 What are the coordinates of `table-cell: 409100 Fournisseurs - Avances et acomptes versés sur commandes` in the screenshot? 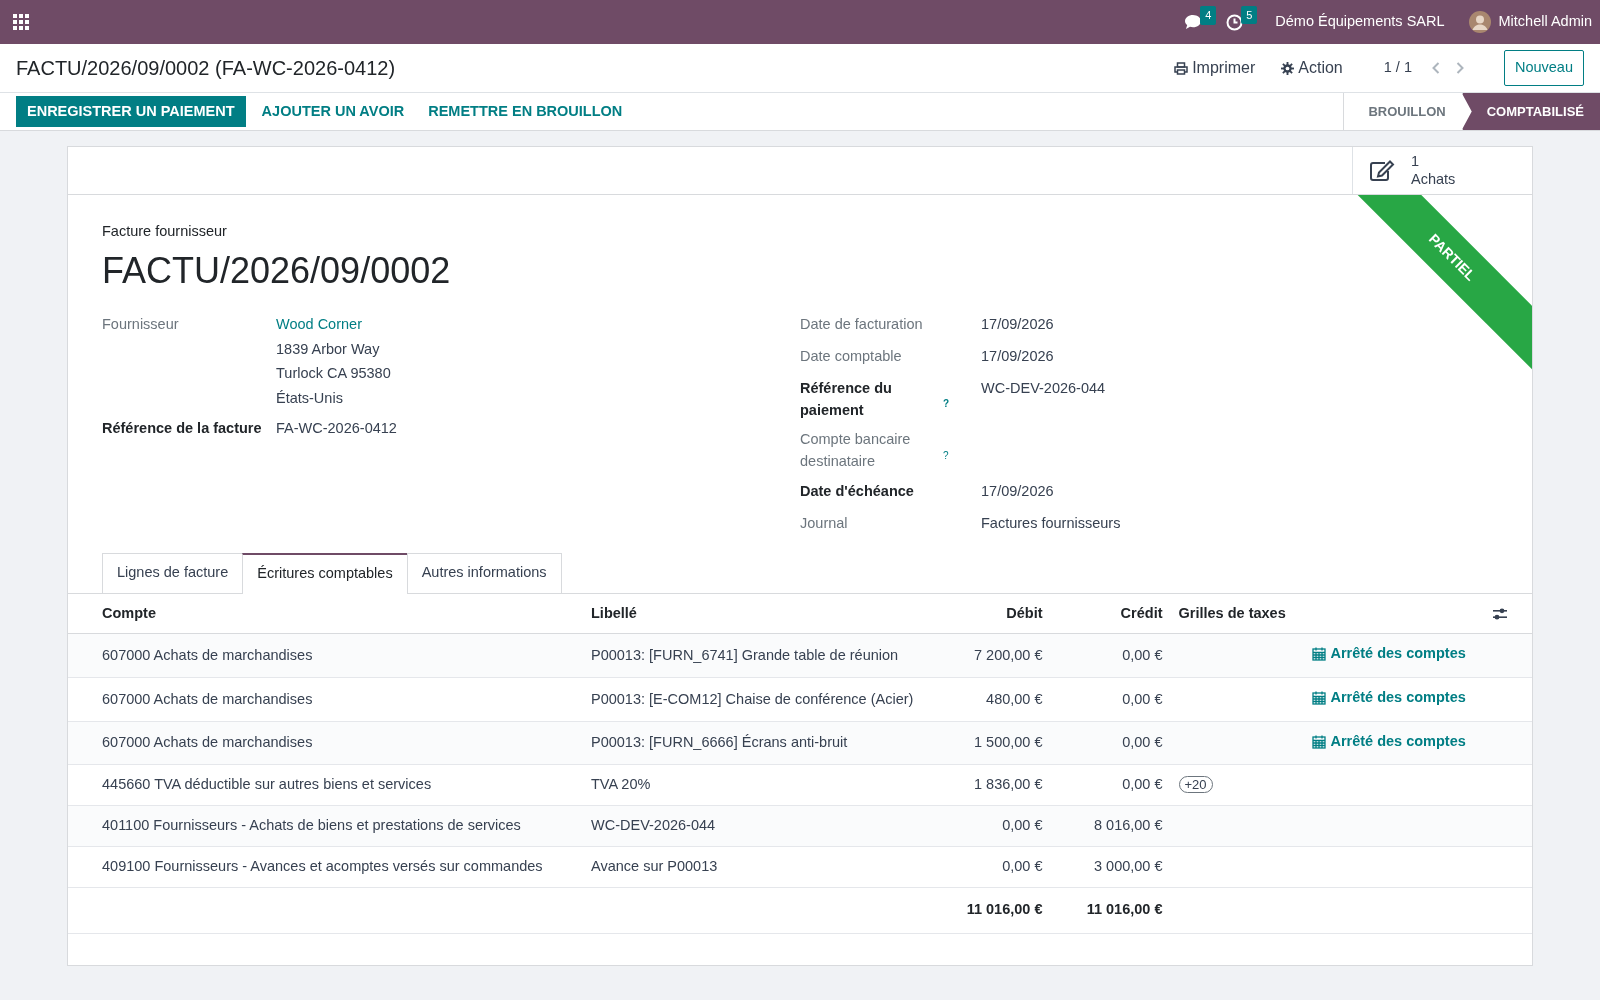 It's located at (325, 867).